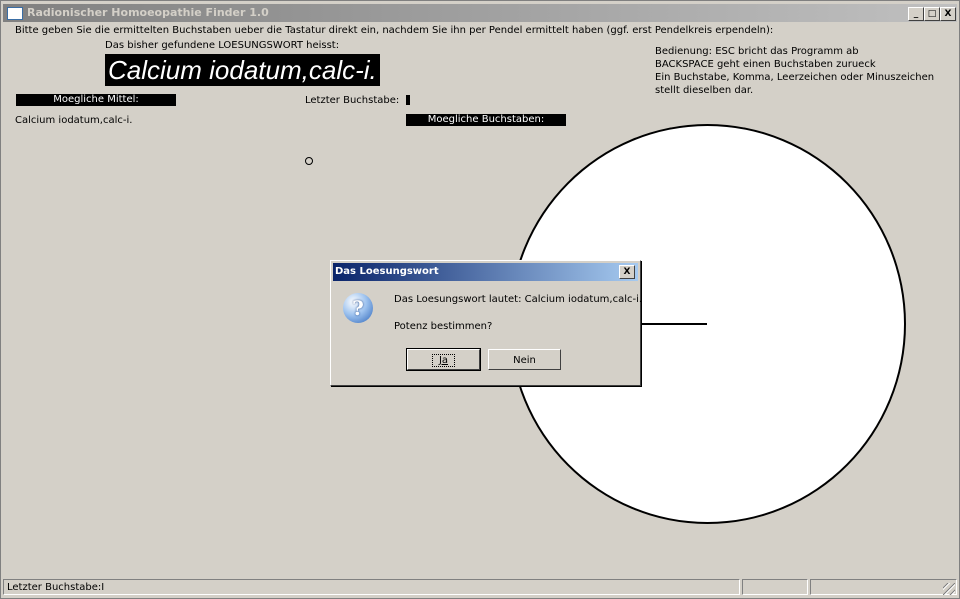 This screenshot has width=960, height=599. I want to click on question-icon: ?, so click(358, 308).